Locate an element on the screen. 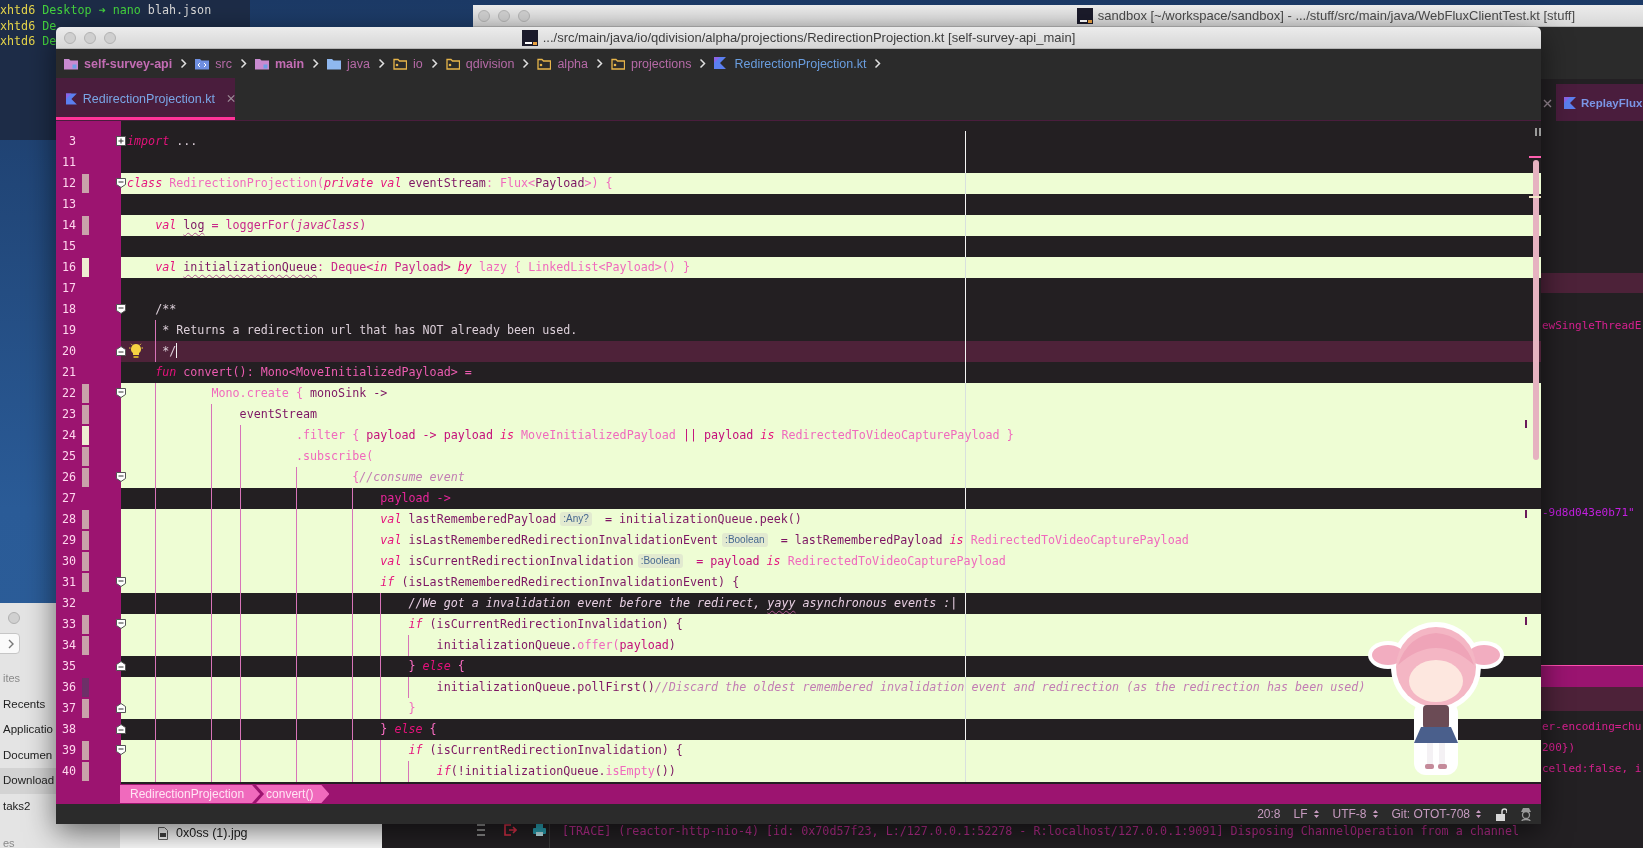 Image resolution: width=1643 pixels, height=848 pixels. status-item: Git: OTOT-708 is located at coordinates (1436, 814).